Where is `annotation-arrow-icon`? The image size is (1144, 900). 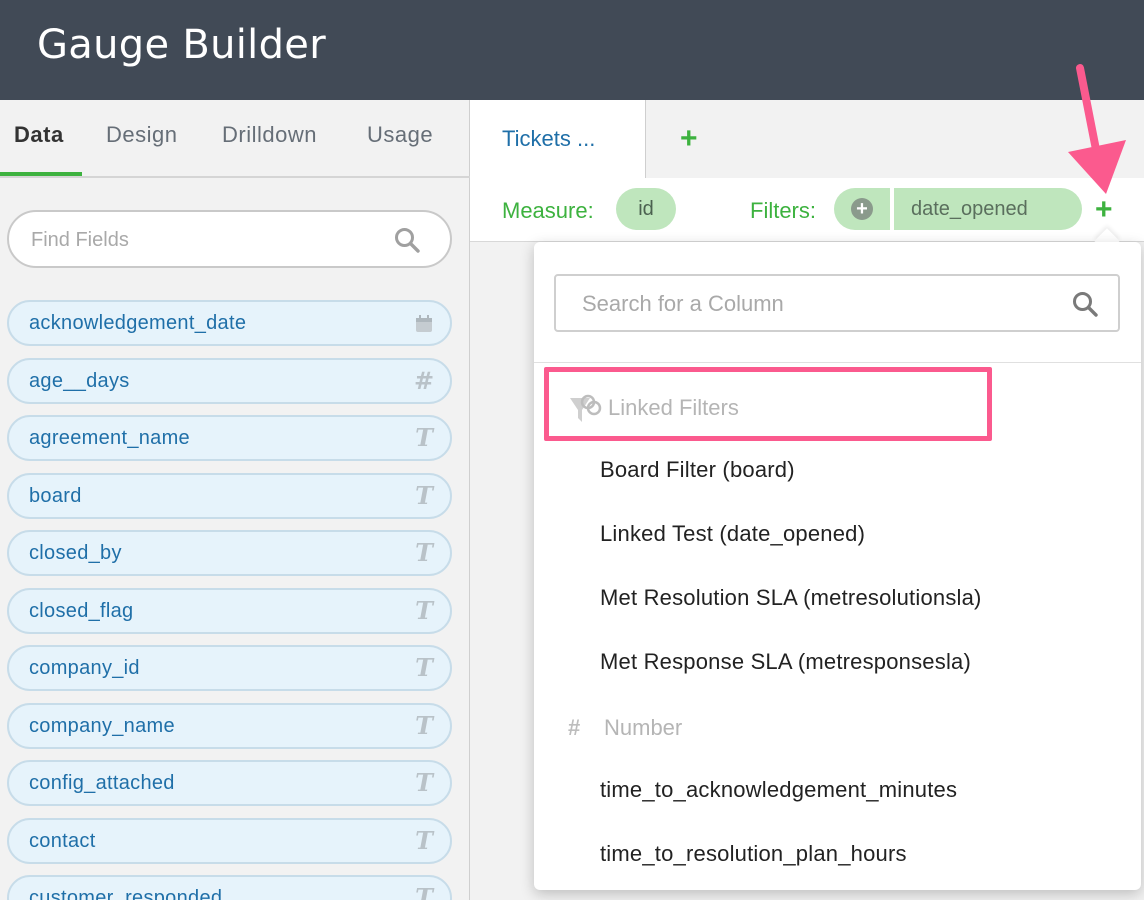 annotation-arrow-icon is located at coordinates (1097, 129).